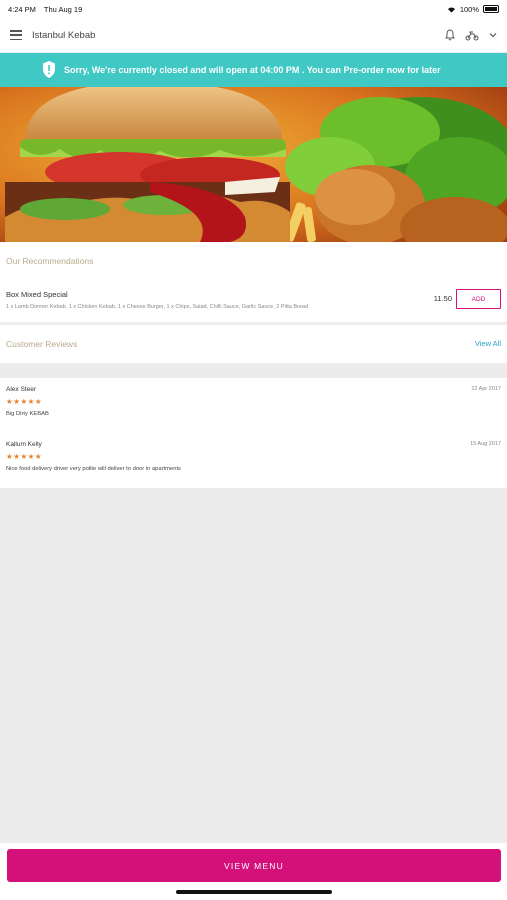 This screenshot has height=900, width=507. What do you see at coordinates (253, 9) in the screenshot?
I see `status-bar: 4:24 PM Thu Aug 19 100%` at bounding box center [253, 9].